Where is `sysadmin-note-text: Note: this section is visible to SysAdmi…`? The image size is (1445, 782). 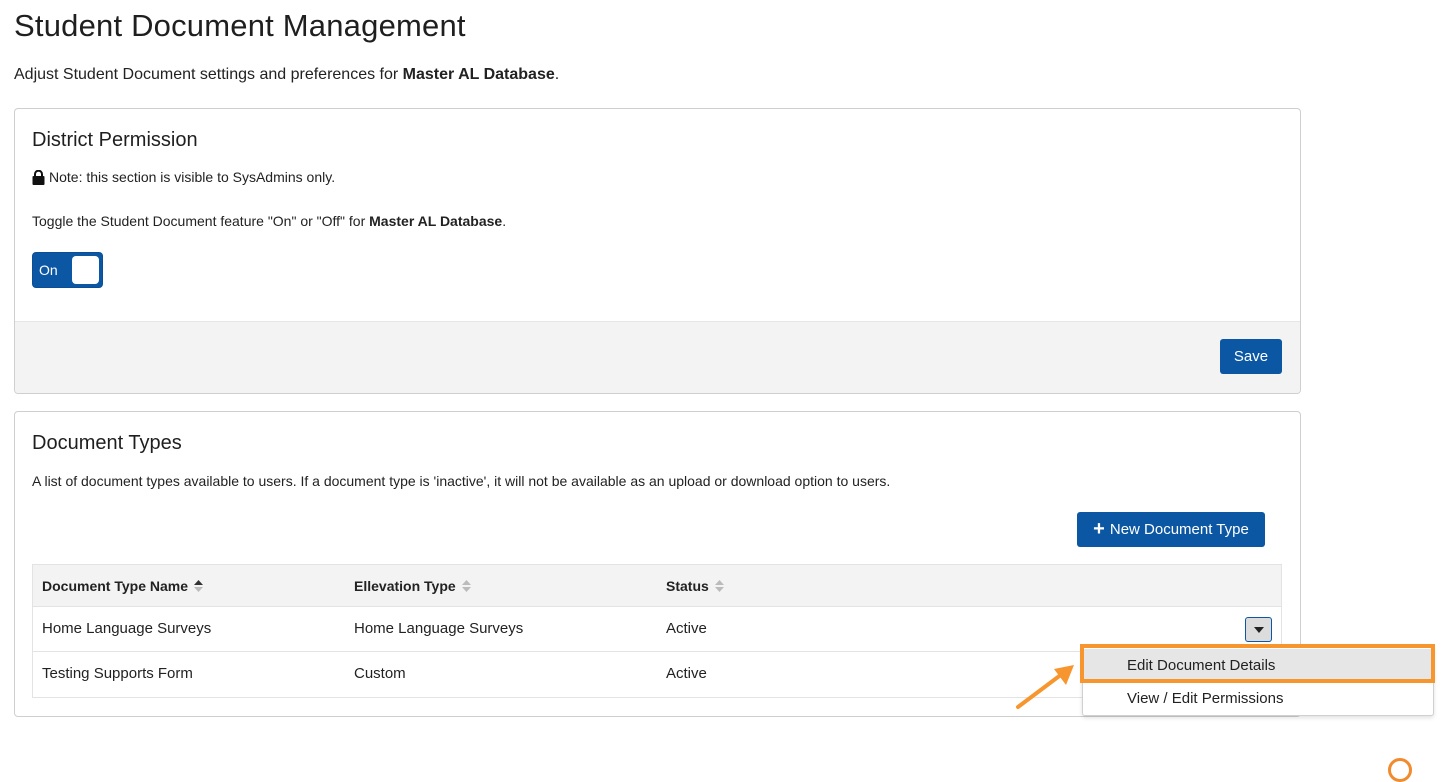
sysadmin-note-text: Note: this section is visible to SysAdmi… is located at coordinates (192, 177).